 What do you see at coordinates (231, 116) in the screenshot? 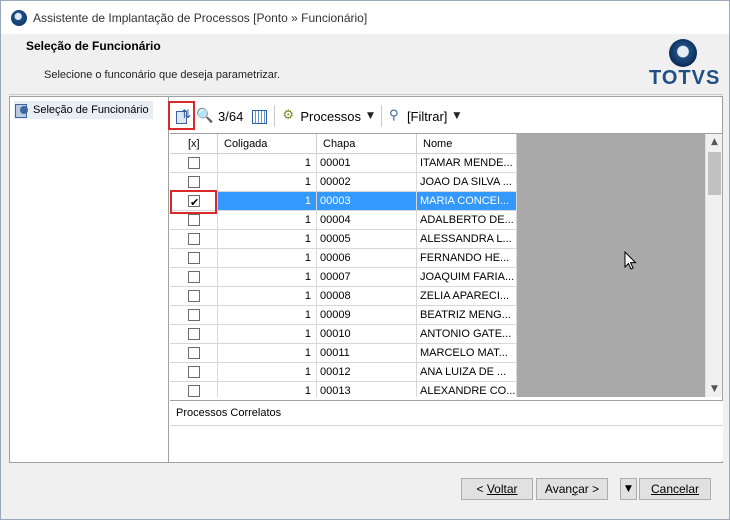
I see `record-count: 3/64` at bounding box center [231, 116].